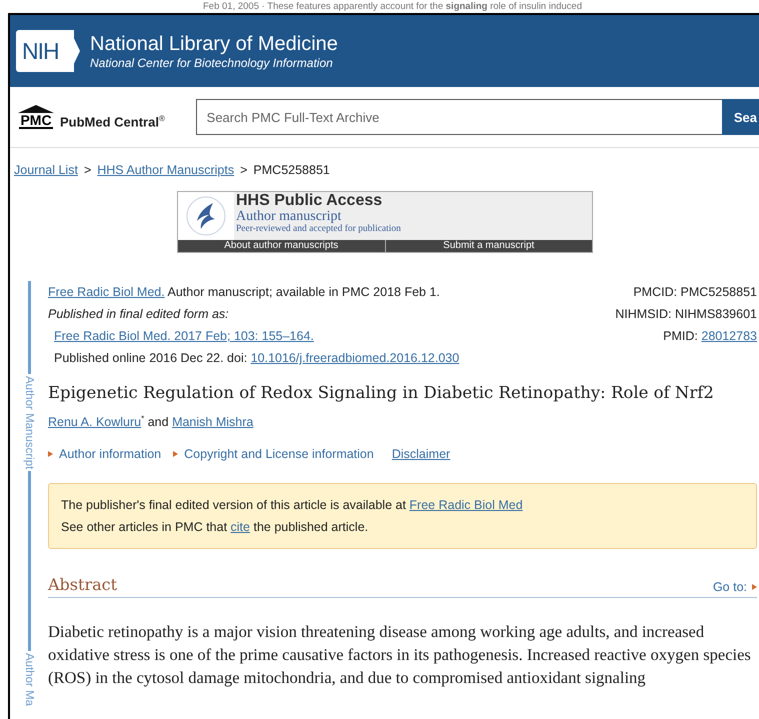 The width and height of the screenshot is (759, 719). What do you see at coordinates (355, 358) in the screenshot?
I see `doi-link: 10.1016/j.freeradbiomed.2016.12.030` at bounding box center [355, 358].